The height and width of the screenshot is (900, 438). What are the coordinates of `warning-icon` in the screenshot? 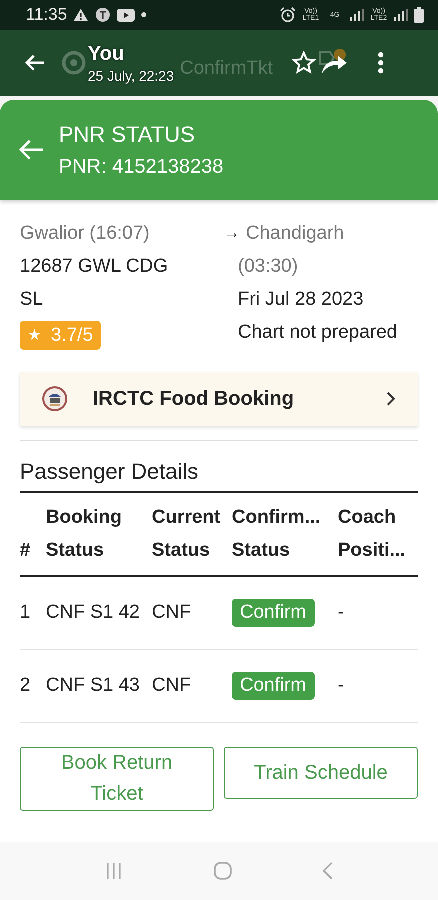 It's located at (81, 15).